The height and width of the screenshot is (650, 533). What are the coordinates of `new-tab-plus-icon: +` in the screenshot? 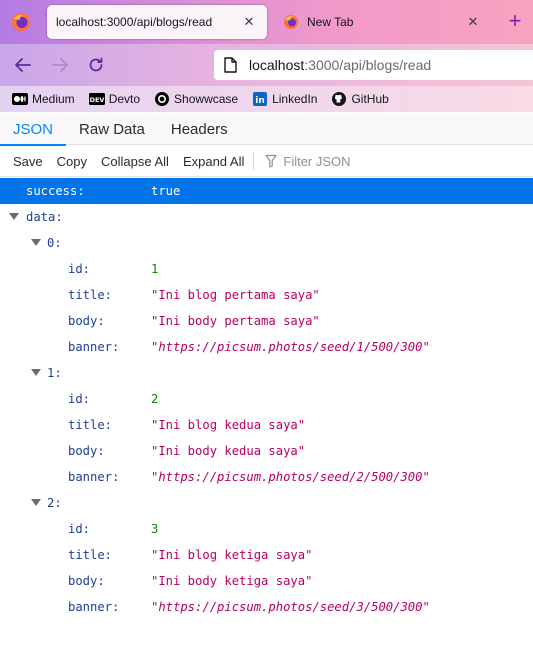 It's located at (515, 21).